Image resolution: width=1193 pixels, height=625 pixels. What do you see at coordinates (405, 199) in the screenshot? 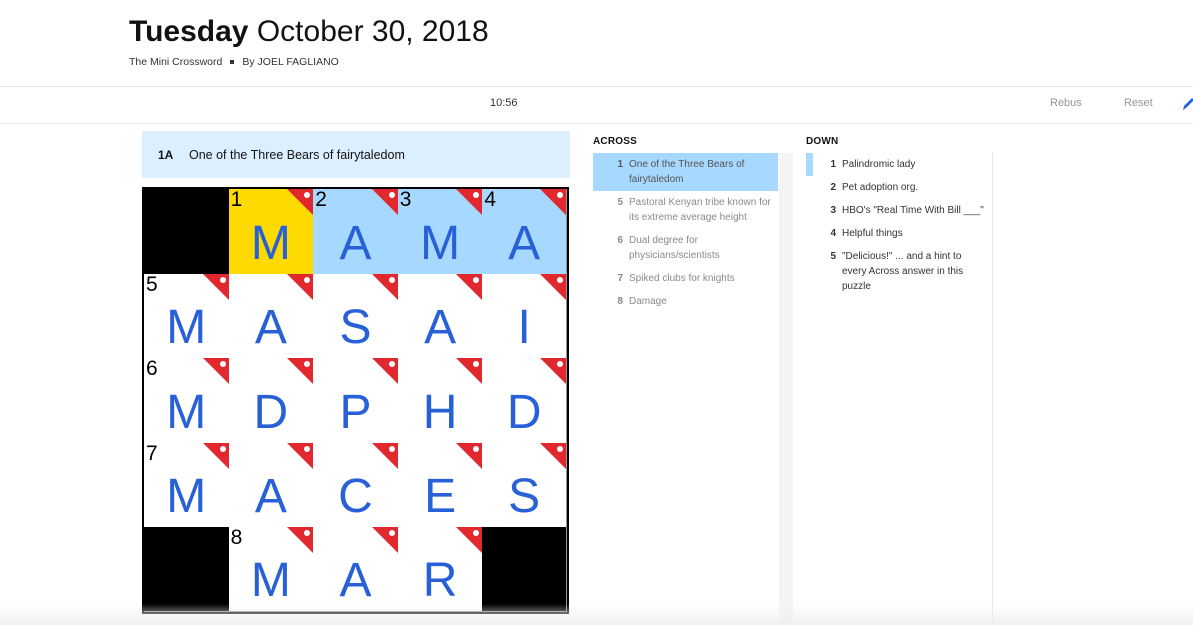
I see `cell-number: 3` at bounding box center [405, 199].